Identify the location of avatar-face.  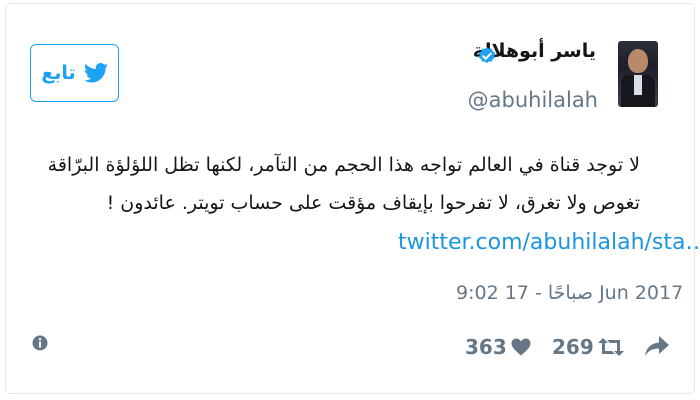
(638, 61).